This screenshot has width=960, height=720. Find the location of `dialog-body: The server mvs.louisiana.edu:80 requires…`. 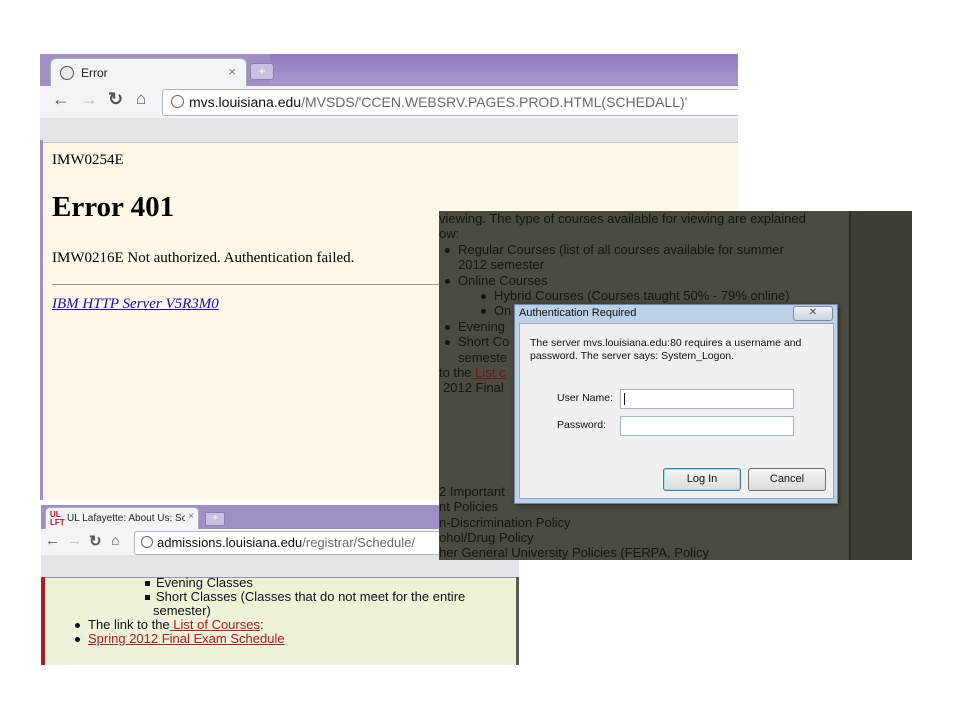

dialog-body: The server mvs.louisiana.edu:80 requires… is located at coordinates (676, 411).